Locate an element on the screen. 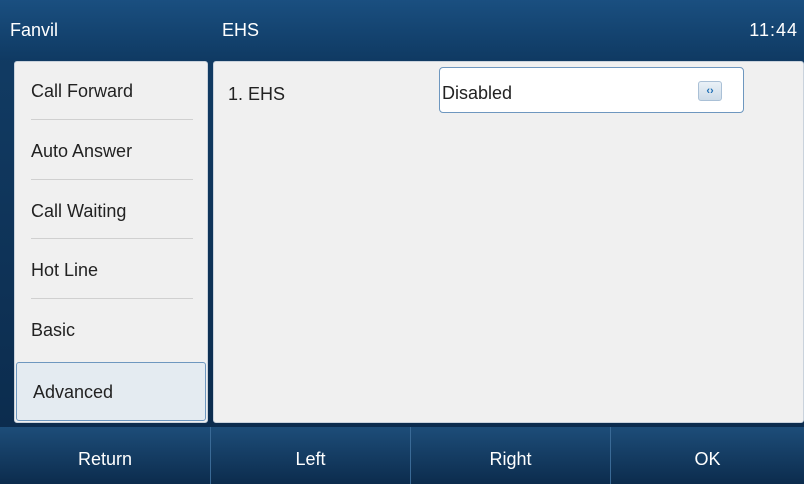  ehs-select-value: Disabled is located at coordinates (477, 93).